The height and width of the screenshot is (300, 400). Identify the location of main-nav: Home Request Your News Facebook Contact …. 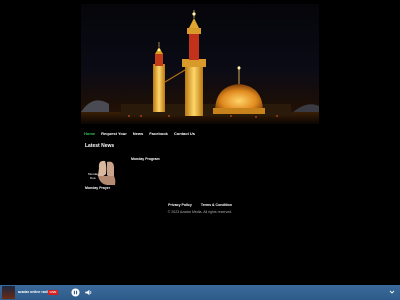
(200, 133).